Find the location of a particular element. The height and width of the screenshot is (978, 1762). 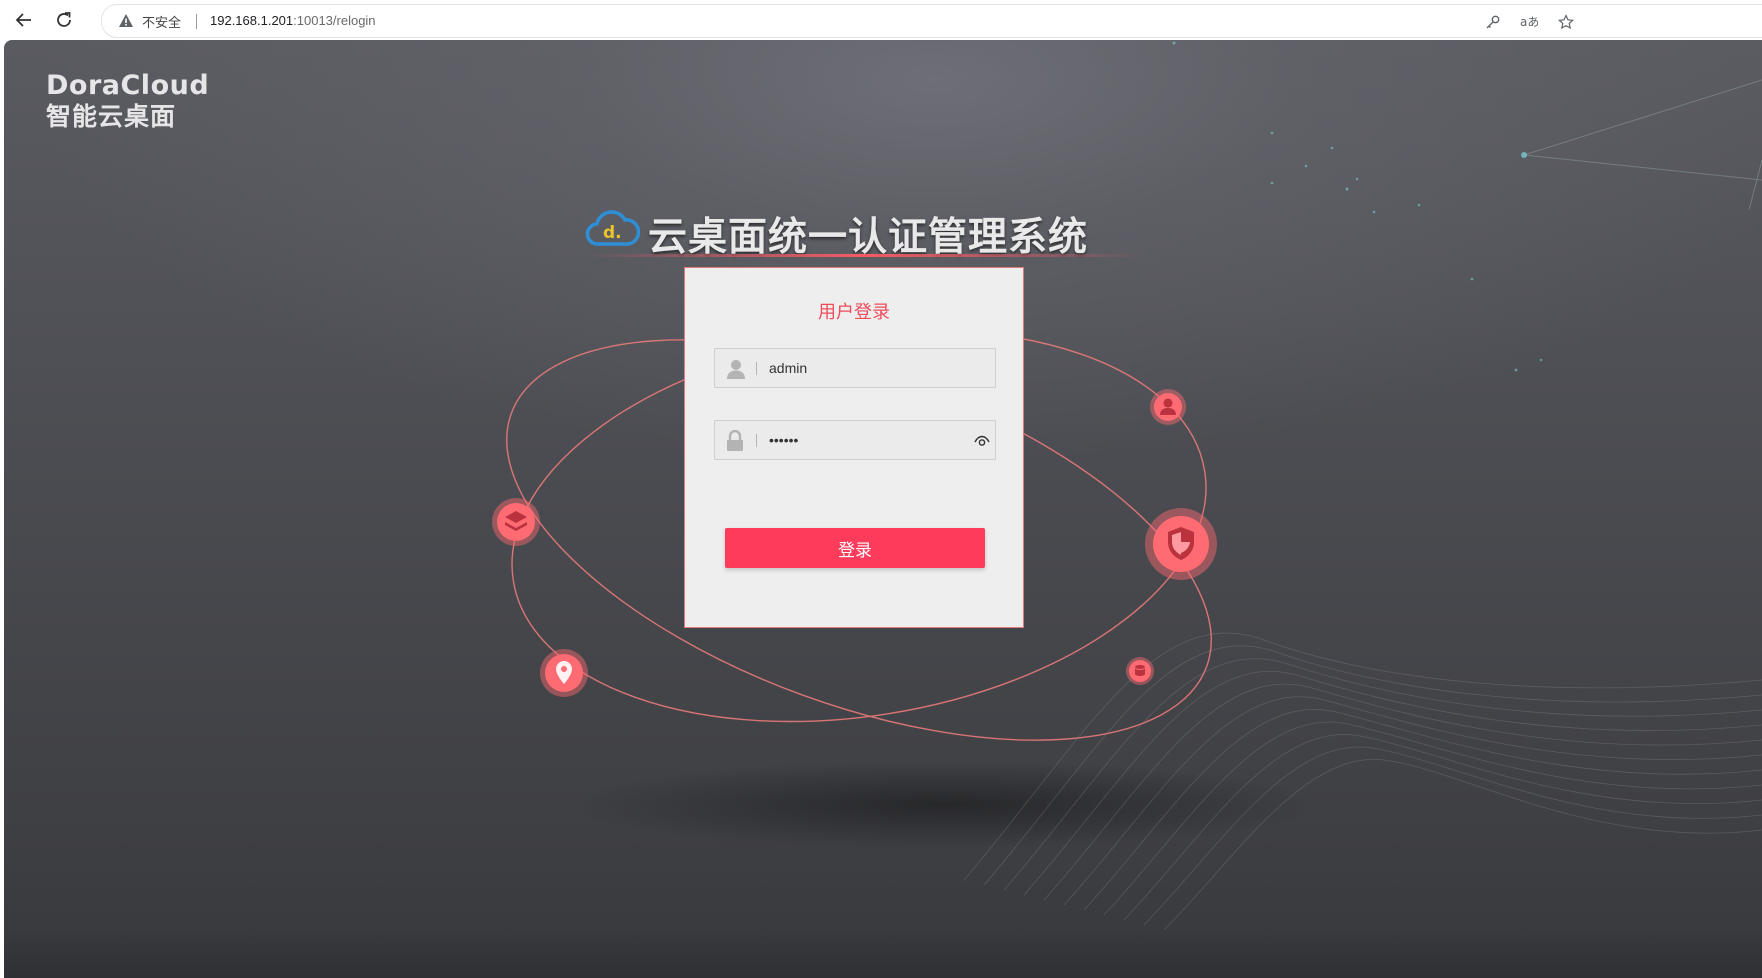

password-field is located at coordinates (855, 440).